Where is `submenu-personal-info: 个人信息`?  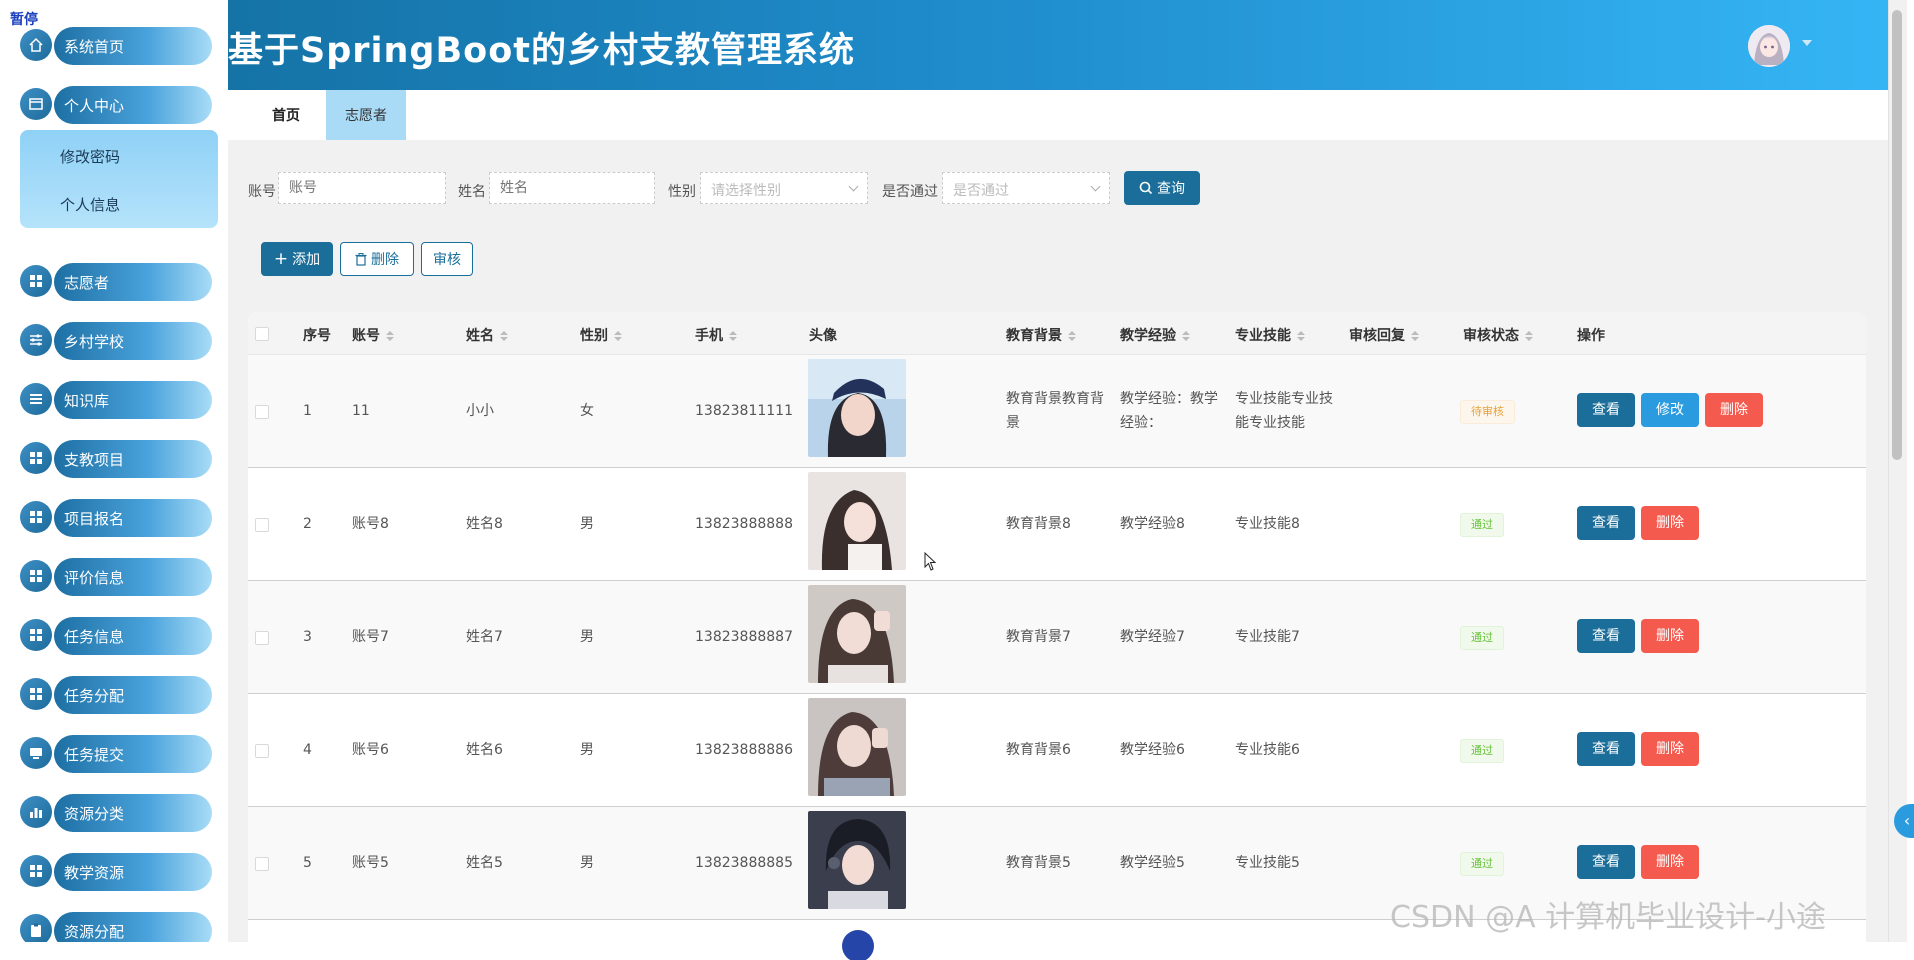 submenu-personal-info: 个人信息 is located at coordinates (90, 204).